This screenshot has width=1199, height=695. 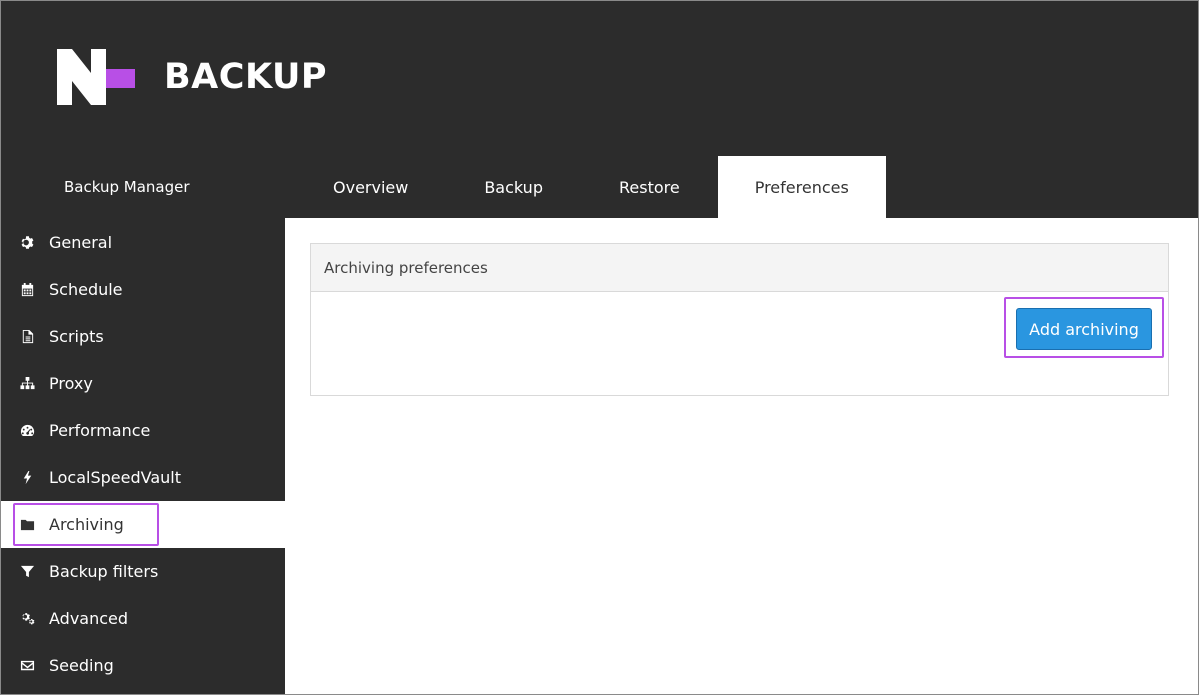 What do you see at coordinates (27, 478) in the screenshot?
I see `bolt-icon` at bounding box center [27, 478].